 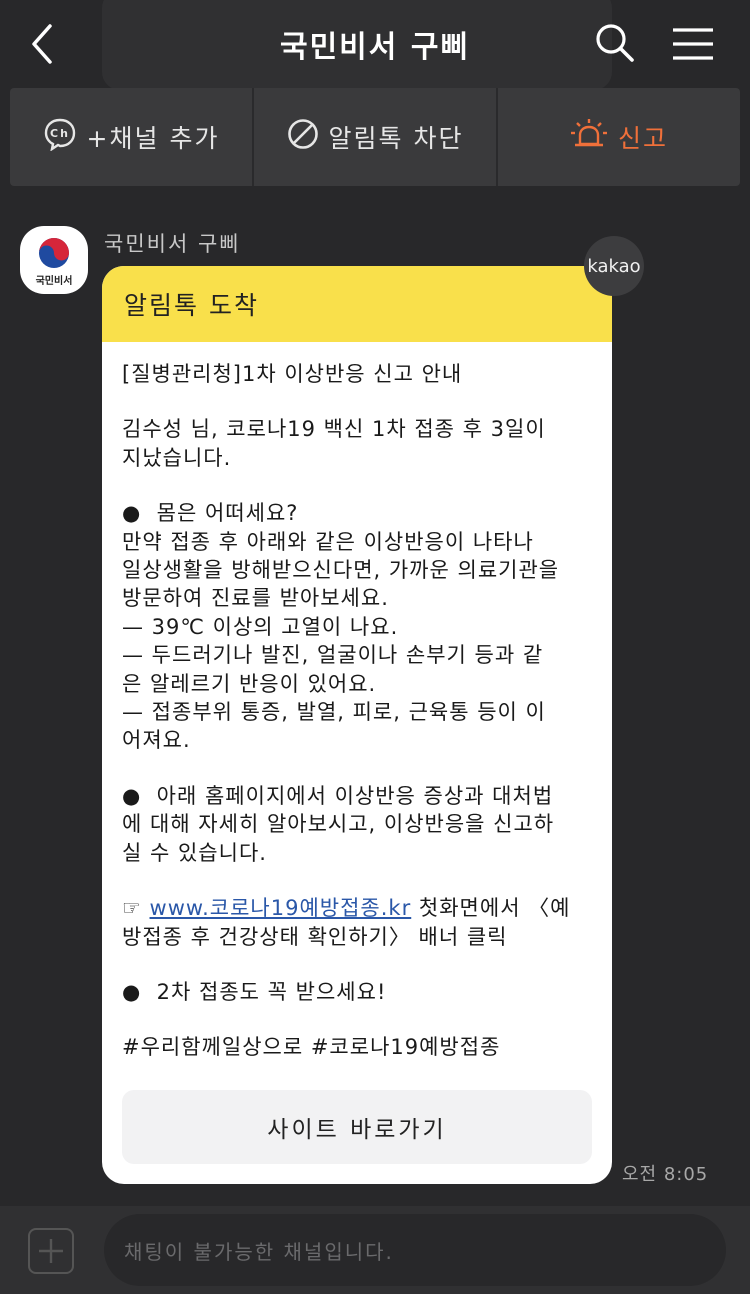 I want to click on message-line: 김수성 님, 코로나19 백신 1차 접종 후 3일이 지났습니다., so click(x=334, y=443).